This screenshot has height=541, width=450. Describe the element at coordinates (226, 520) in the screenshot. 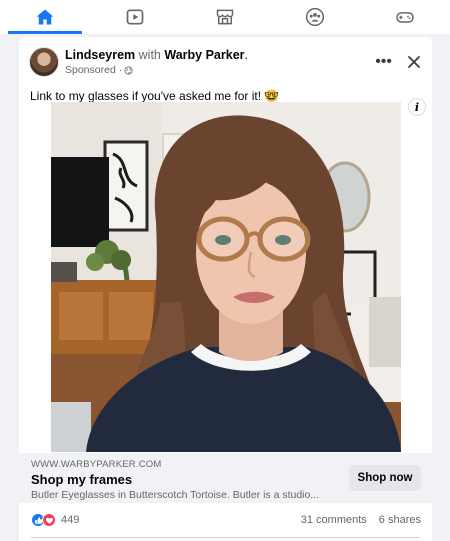

I see `engagement-stats: 449 31 comments 6 shares` at that location.